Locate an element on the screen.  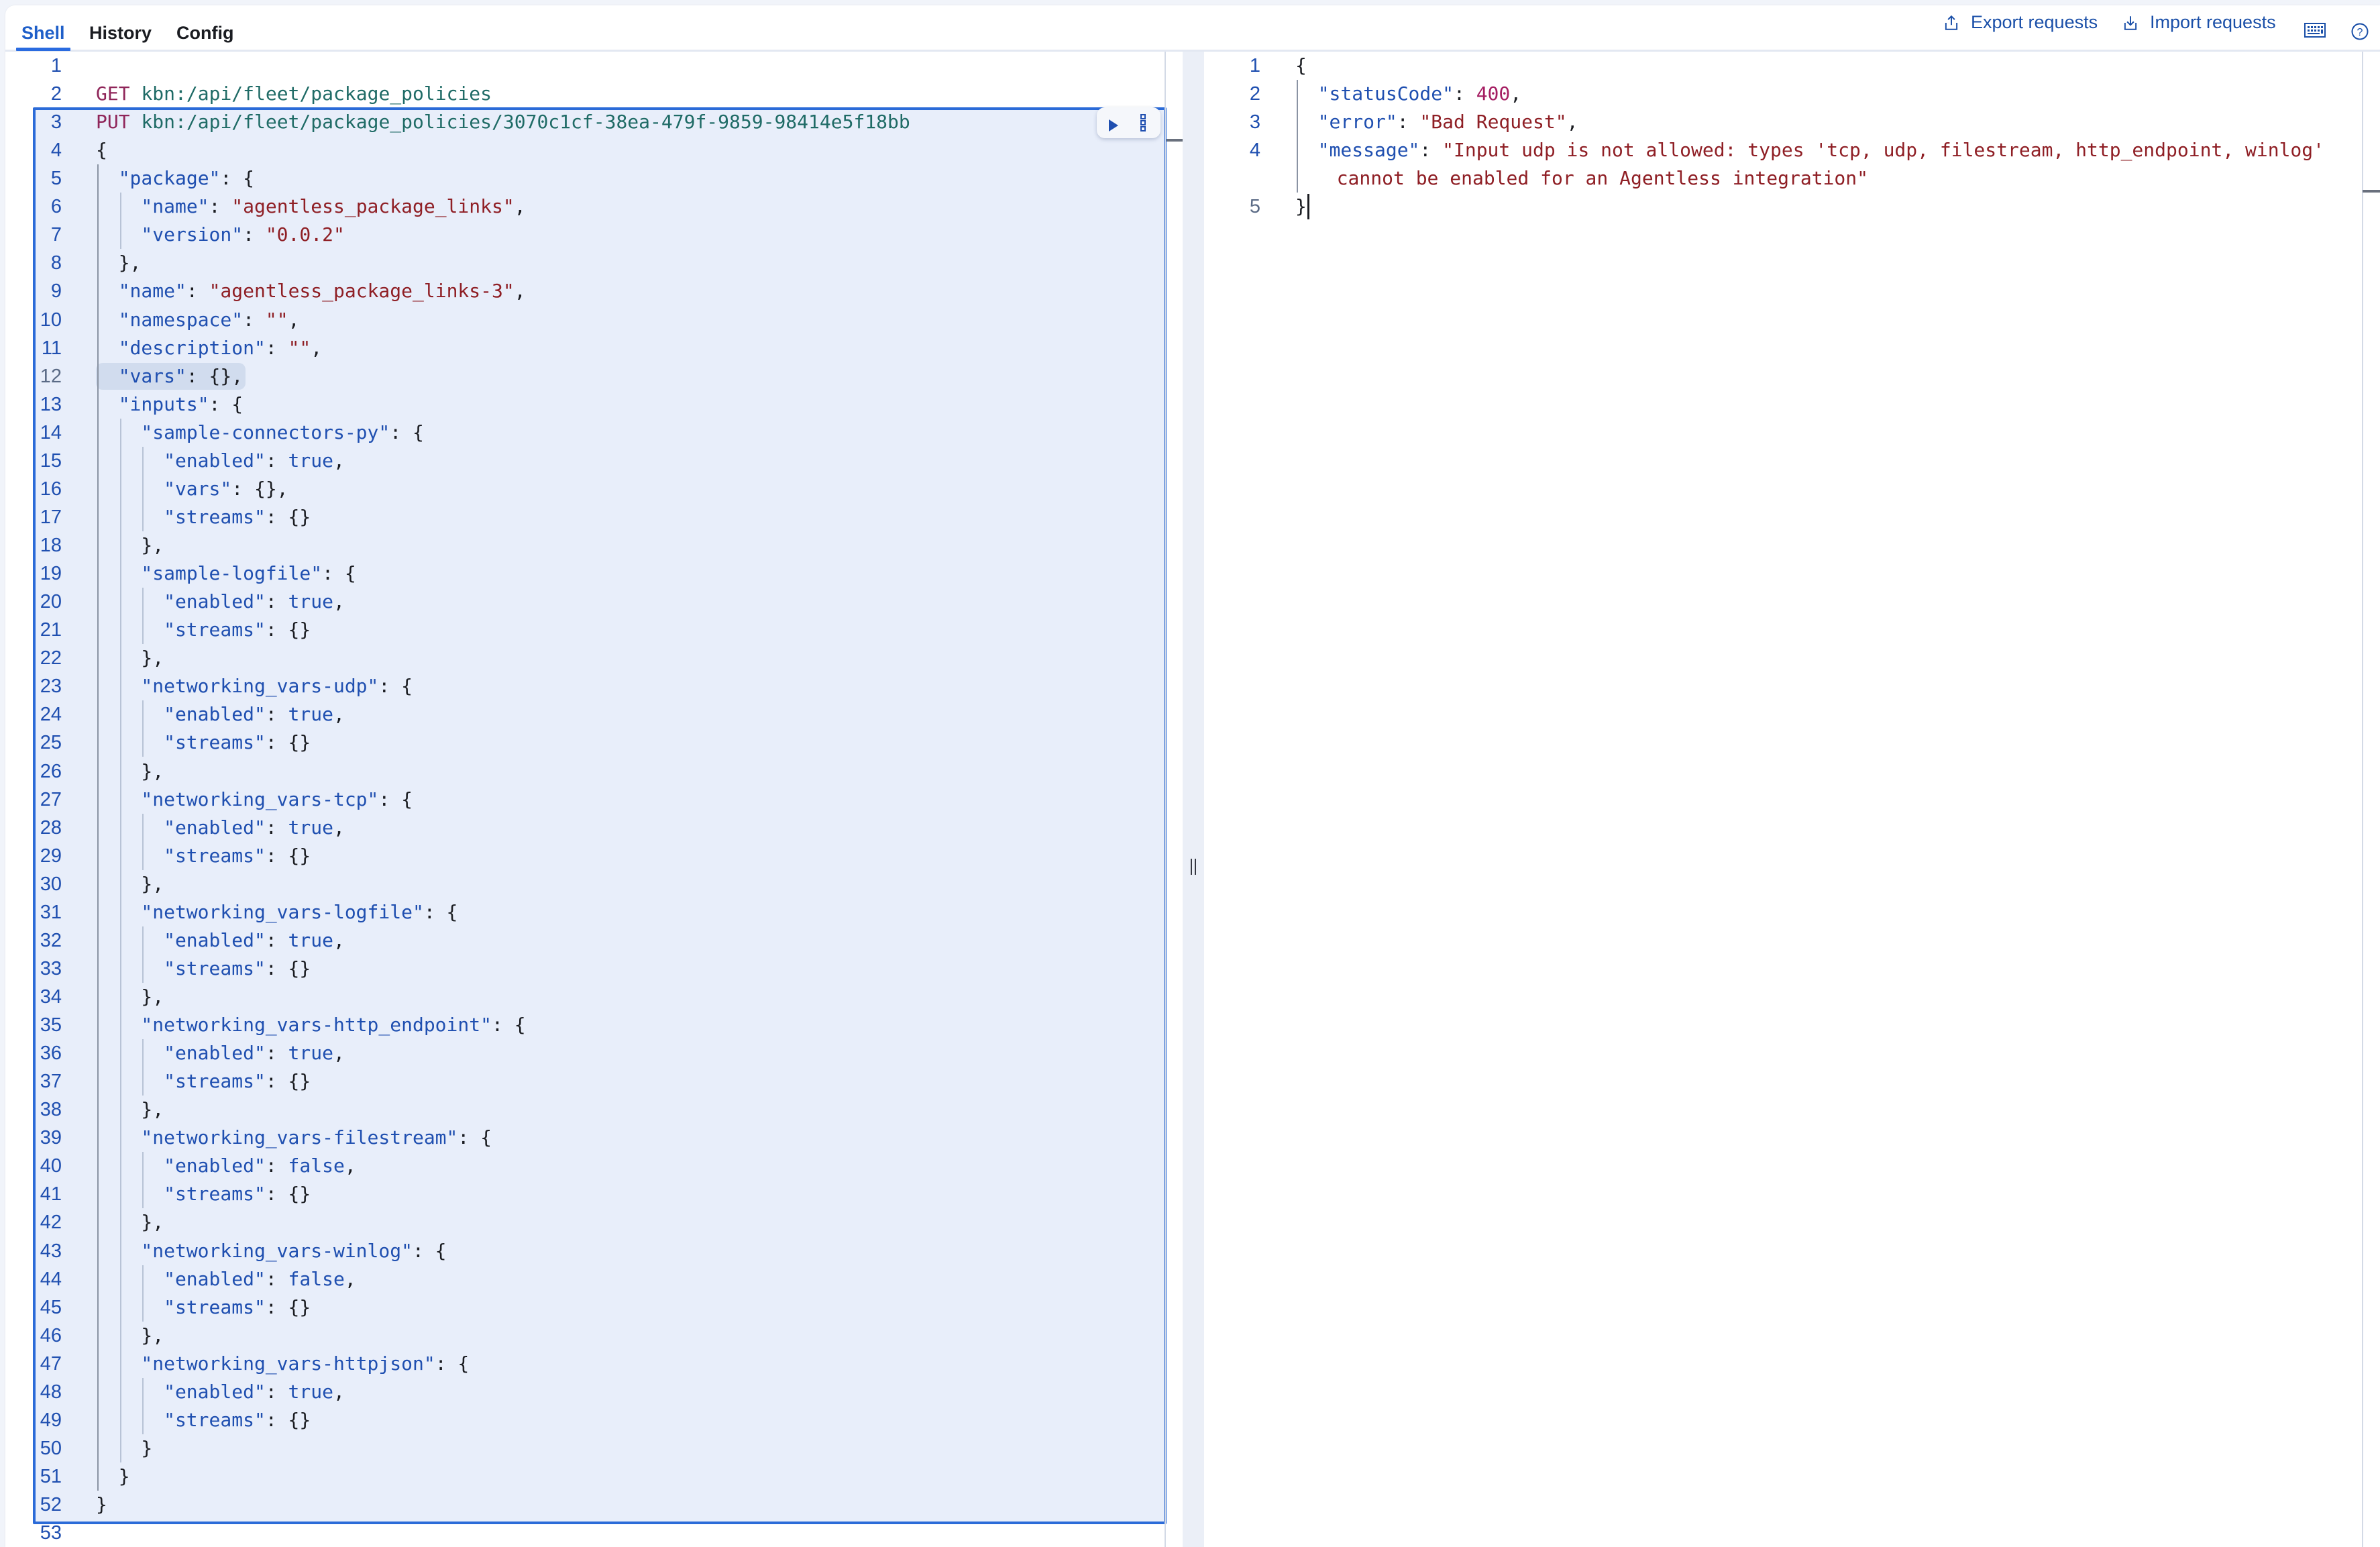
code-line: 9 "name": "agentless_package_links-3", is located at coordinates (585, 291).